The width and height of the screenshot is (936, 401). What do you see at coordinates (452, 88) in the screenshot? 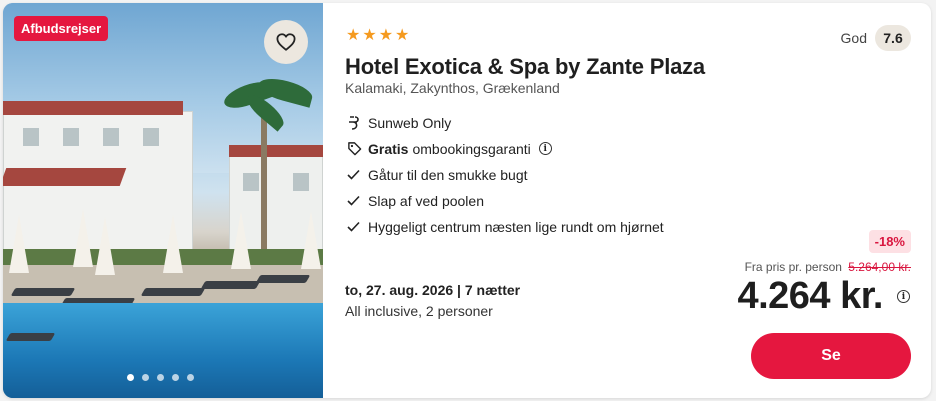
I see `hotel-location: Kalamaki, Zakynthos, Grækenland` at bounding box center [452, 88].